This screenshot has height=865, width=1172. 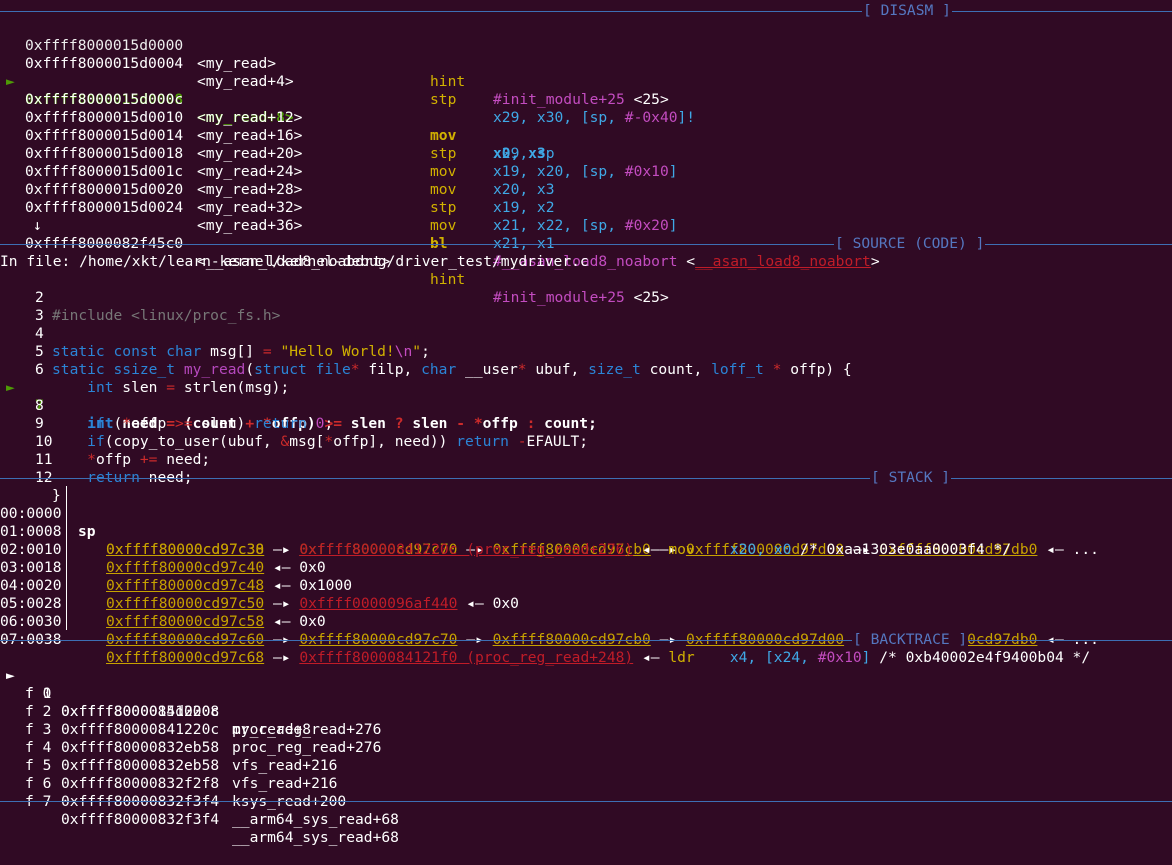 What do you see at coordinates (39, 369) in the screenshot?
I see `line-number: 6` at bounding box center [39, 369].